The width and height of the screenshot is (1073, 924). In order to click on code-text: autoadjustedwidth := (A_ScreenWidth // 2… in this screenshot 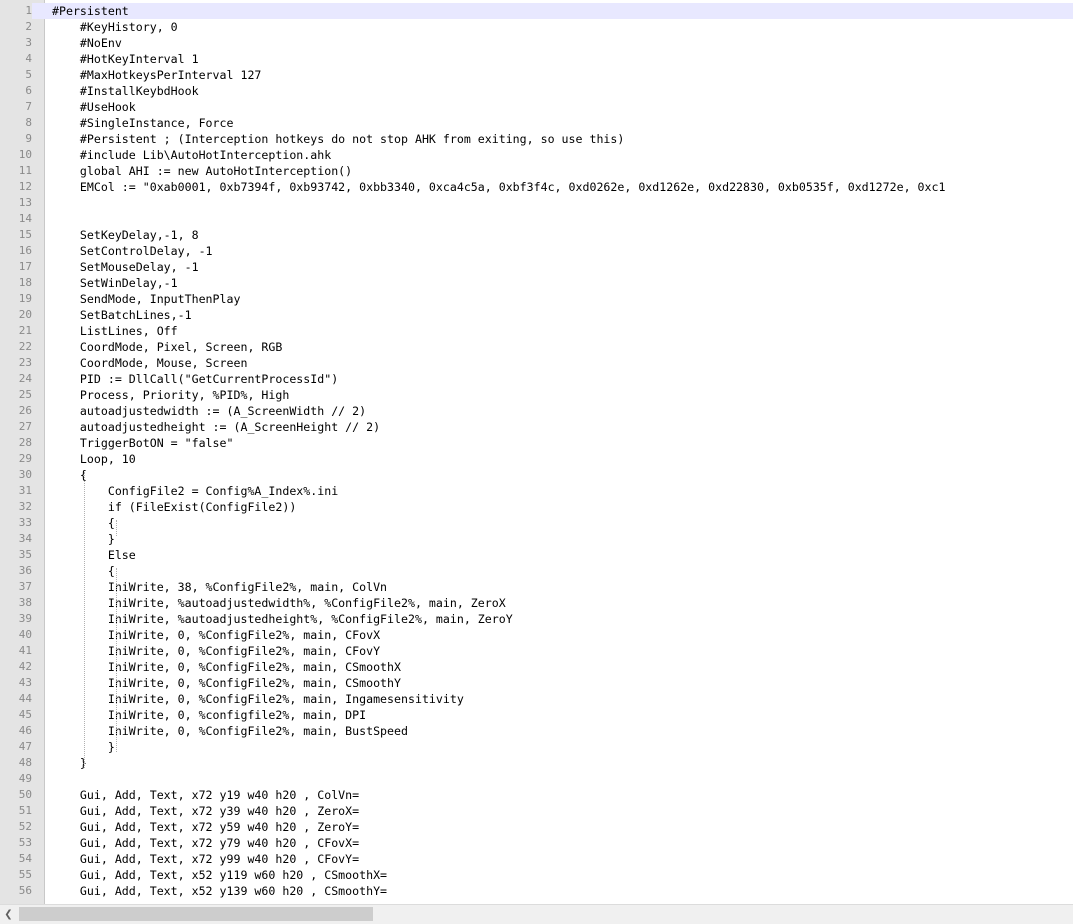, I will do `click(209, 411)`.